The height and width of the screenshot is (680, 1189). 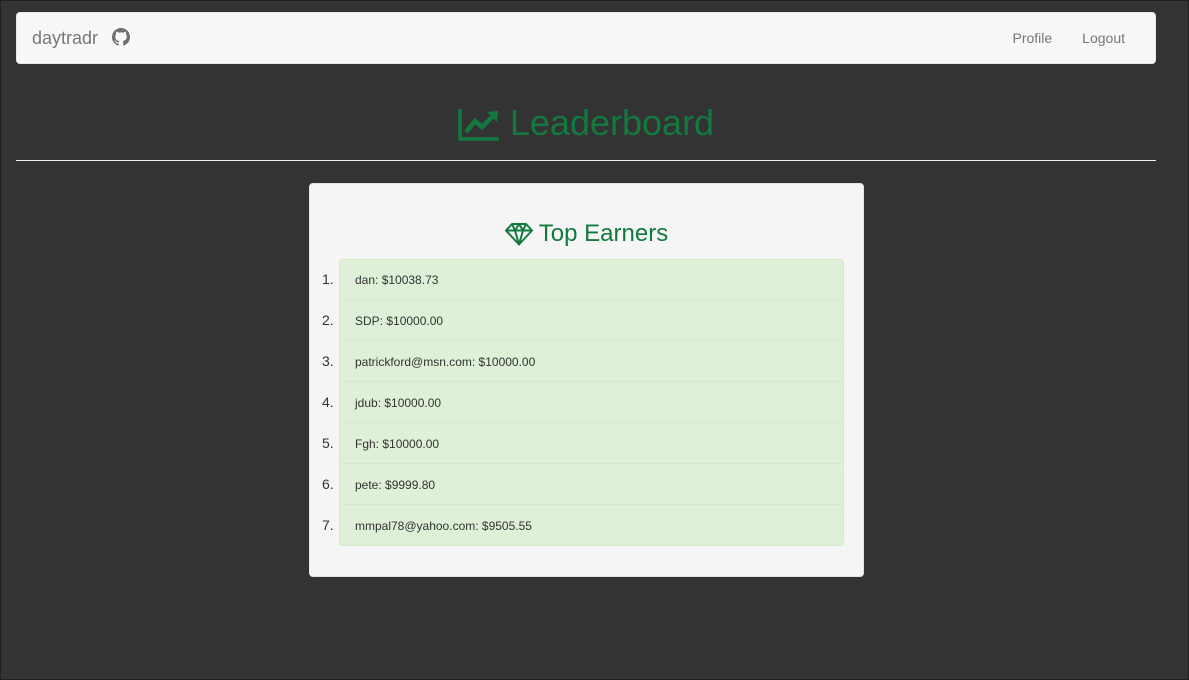 What do you see at coordinates (603, 233) in the screenshot?
I see `card-title-text: Top Earners` at bounding box center [603, 233].